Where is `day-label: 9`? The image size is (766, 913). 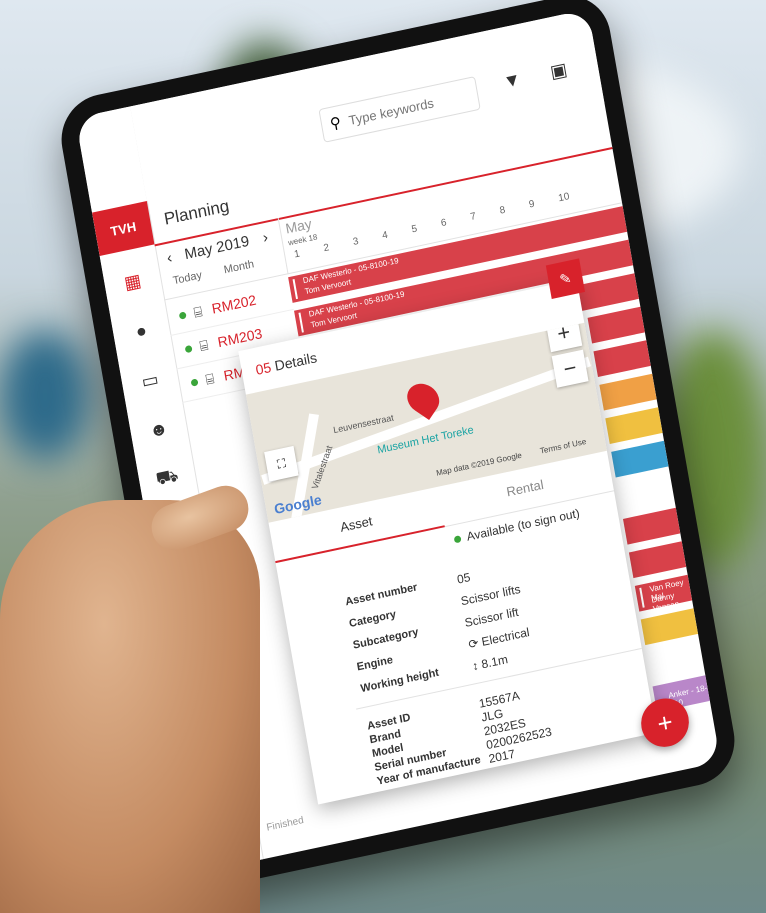 day-label: 9 is located at coordinates (532, 204).